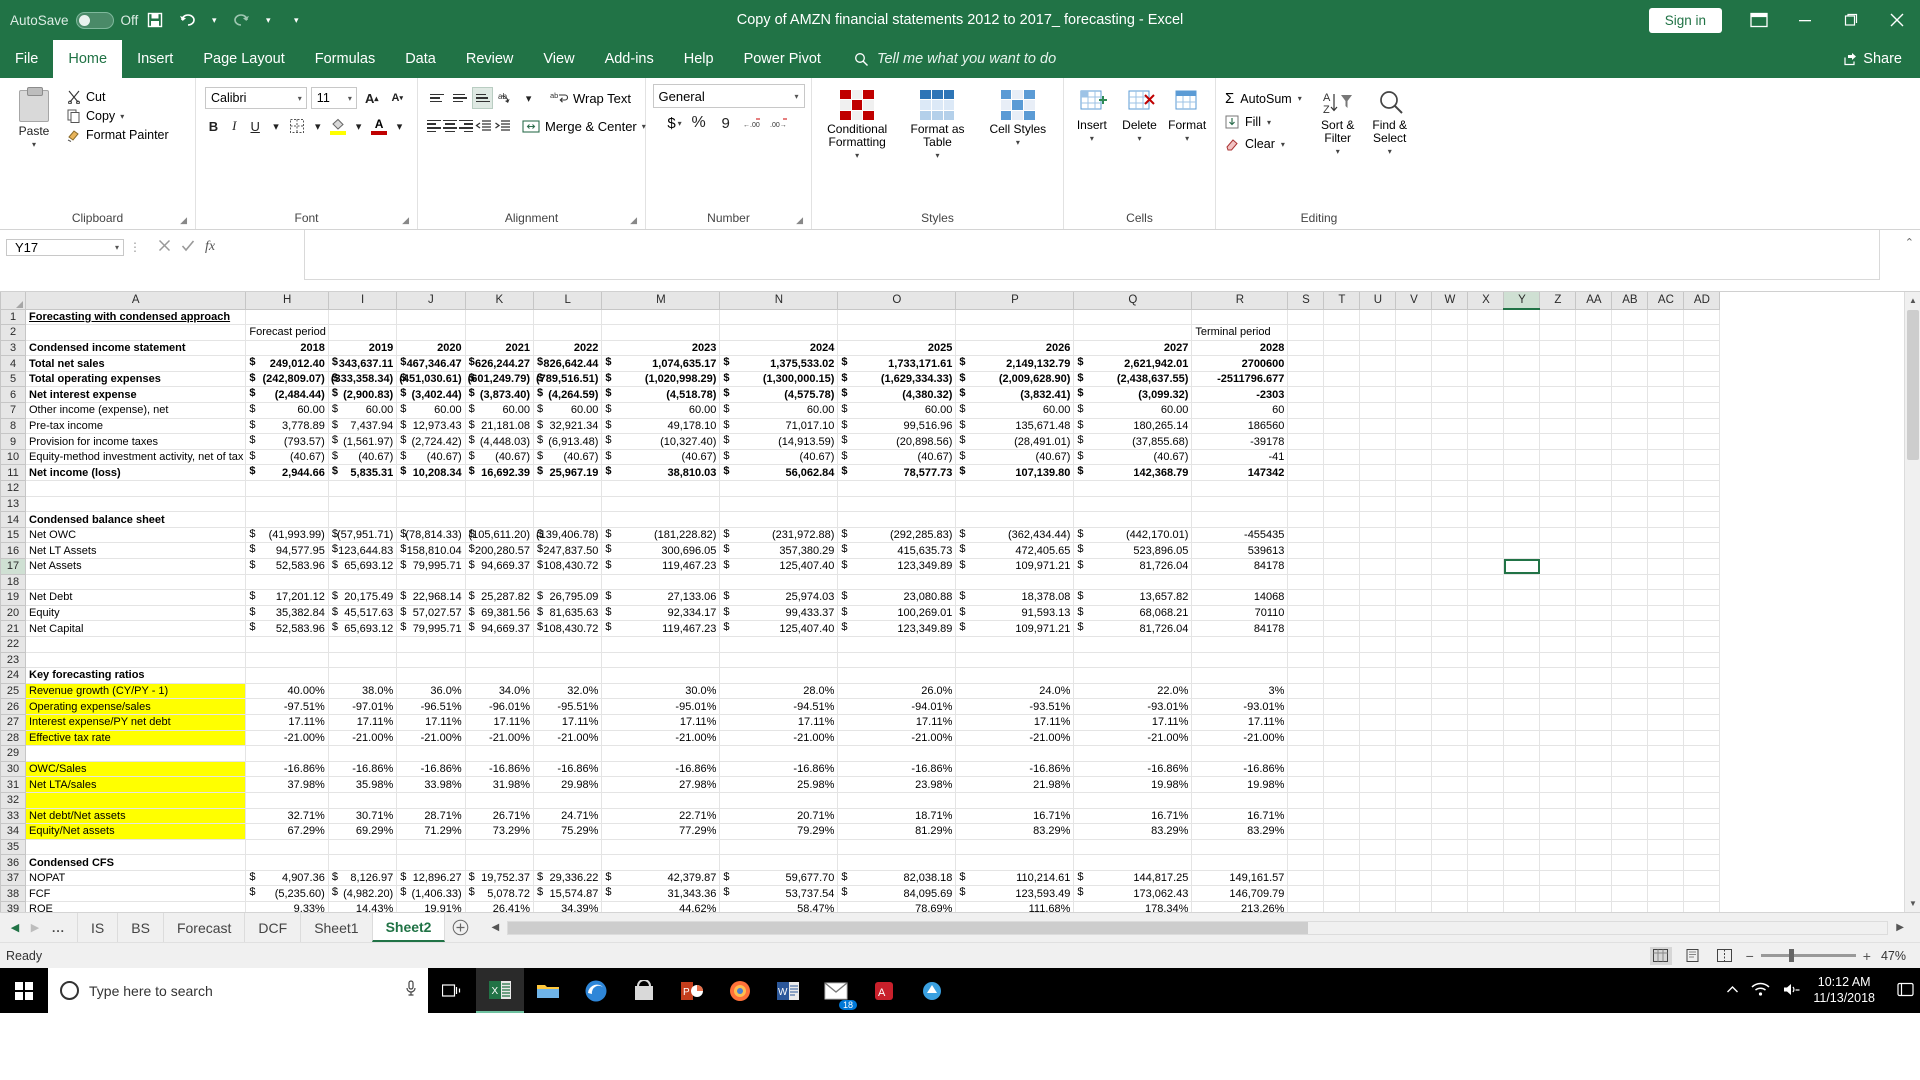 This screenshot has height=1080, width=1920. What do you see at coordinates (1486, 519) in the screenshot?
I see `cell-x14` at bounding box center [1486, 519].